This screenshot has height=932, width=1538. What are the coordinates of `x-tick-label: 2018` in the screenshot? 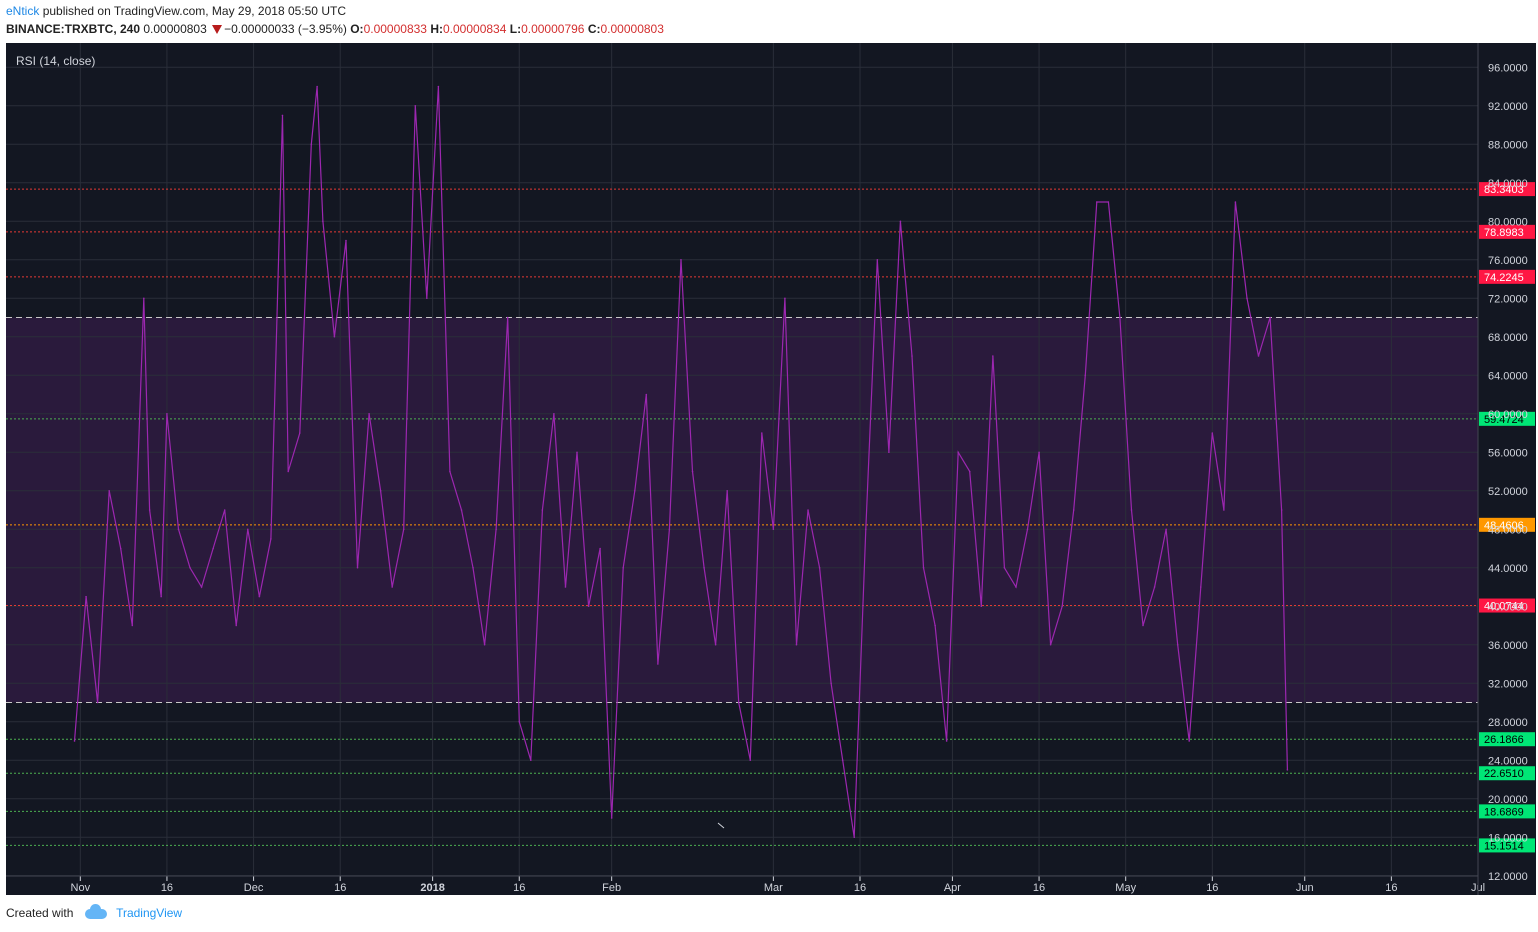 It's located at (432, 888).